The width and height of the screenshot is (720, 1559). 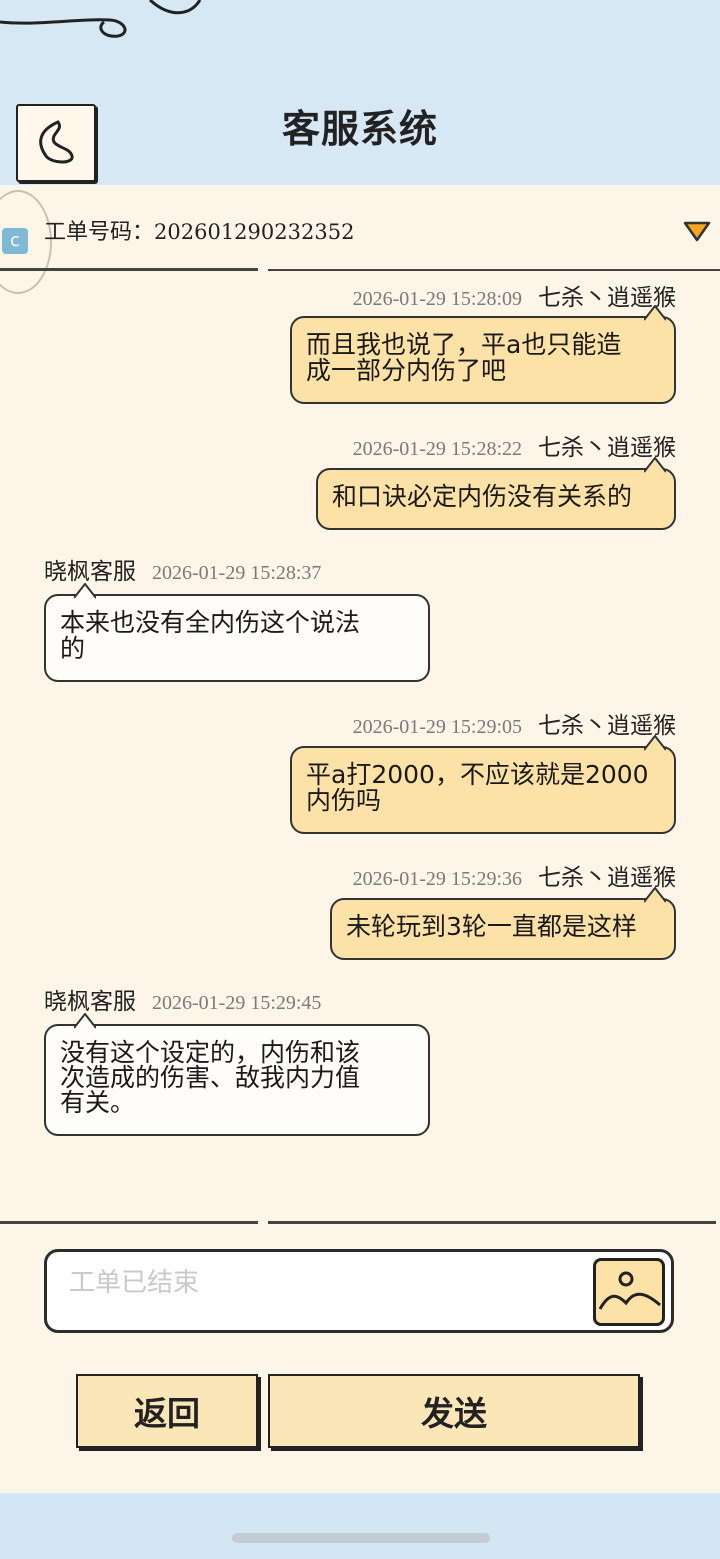 What do you see at coordinates (98, 1102) in the screenshot?
I see `message-line: 有关。` at bounding box center [98, 1102].